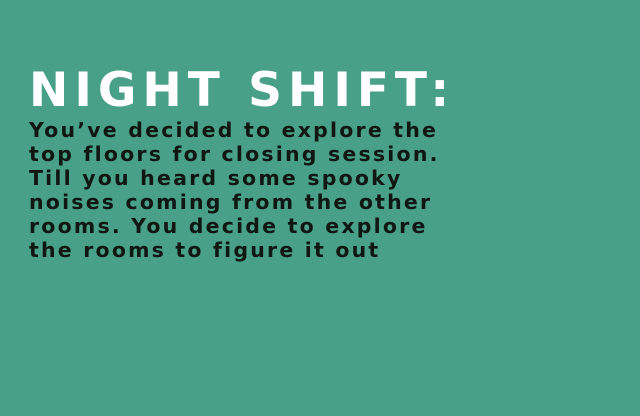  What do you see at coordinates (234, 154) in the screenshot?
I see `story-line: top floors for closing session.` at bounding box center [234, 154].